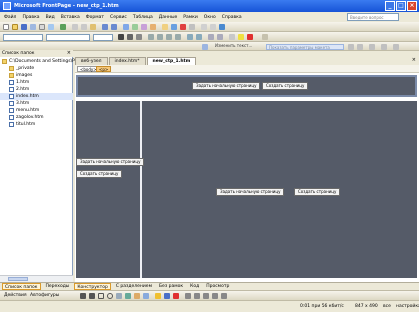 The height and width of the screenshot is (312, 419). What do you see at coordinates (44, 295) in the screenshot?
I see `autoshapes-menu: Автофигуры` at bounding box center [44, 295].